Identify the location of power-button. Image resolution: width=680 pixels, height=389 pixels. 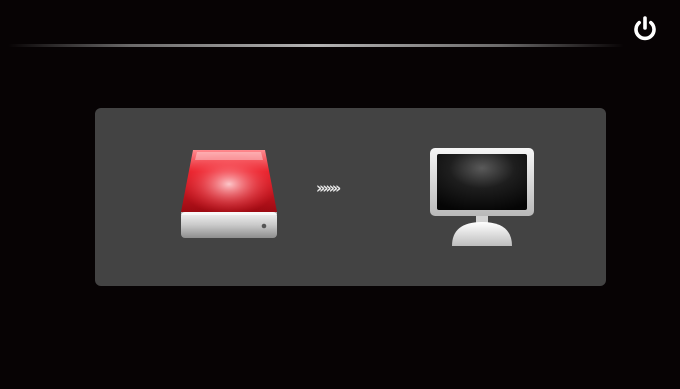
(645, 29).